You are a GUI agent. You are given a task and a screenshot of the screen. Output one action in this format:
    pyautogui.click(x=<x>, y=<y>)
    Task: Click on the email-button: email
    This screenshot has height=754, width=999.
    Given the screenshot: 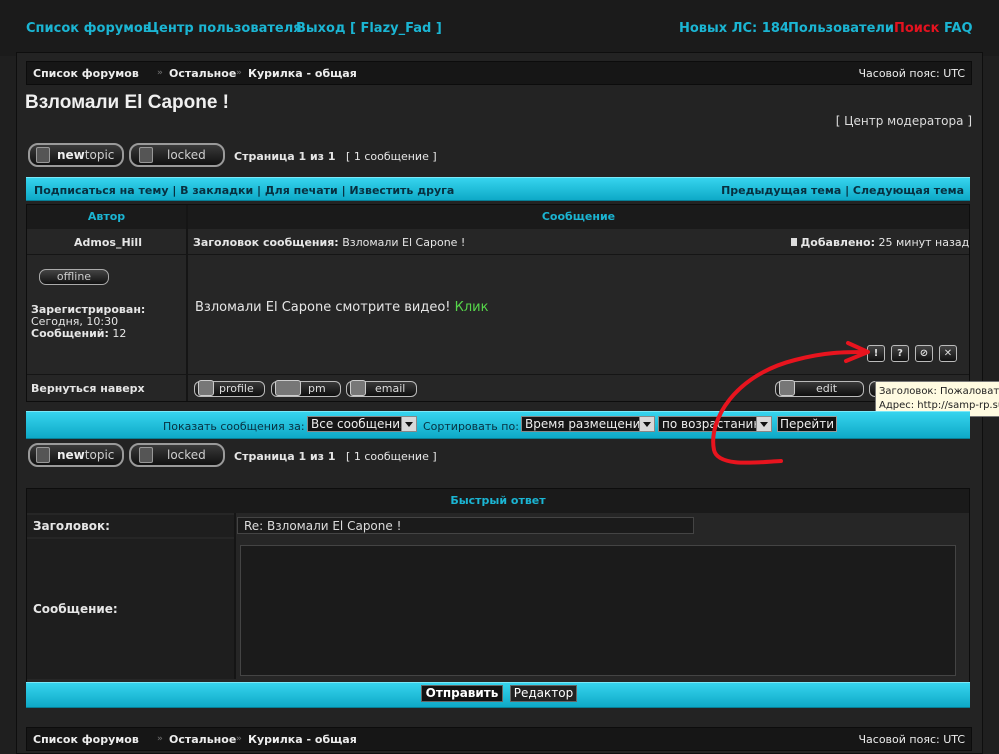 What is the action you would take?
    pyautogui.click(x=381, y=388)
    